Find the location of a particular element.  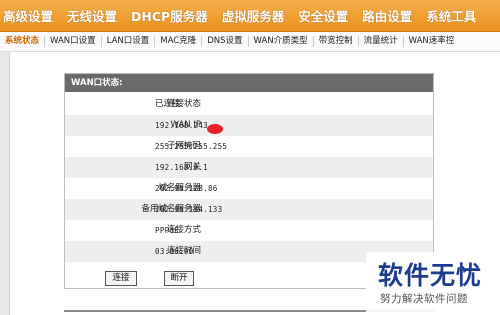

panel-title: WAN口状态: is located at coordinates (249, 83).